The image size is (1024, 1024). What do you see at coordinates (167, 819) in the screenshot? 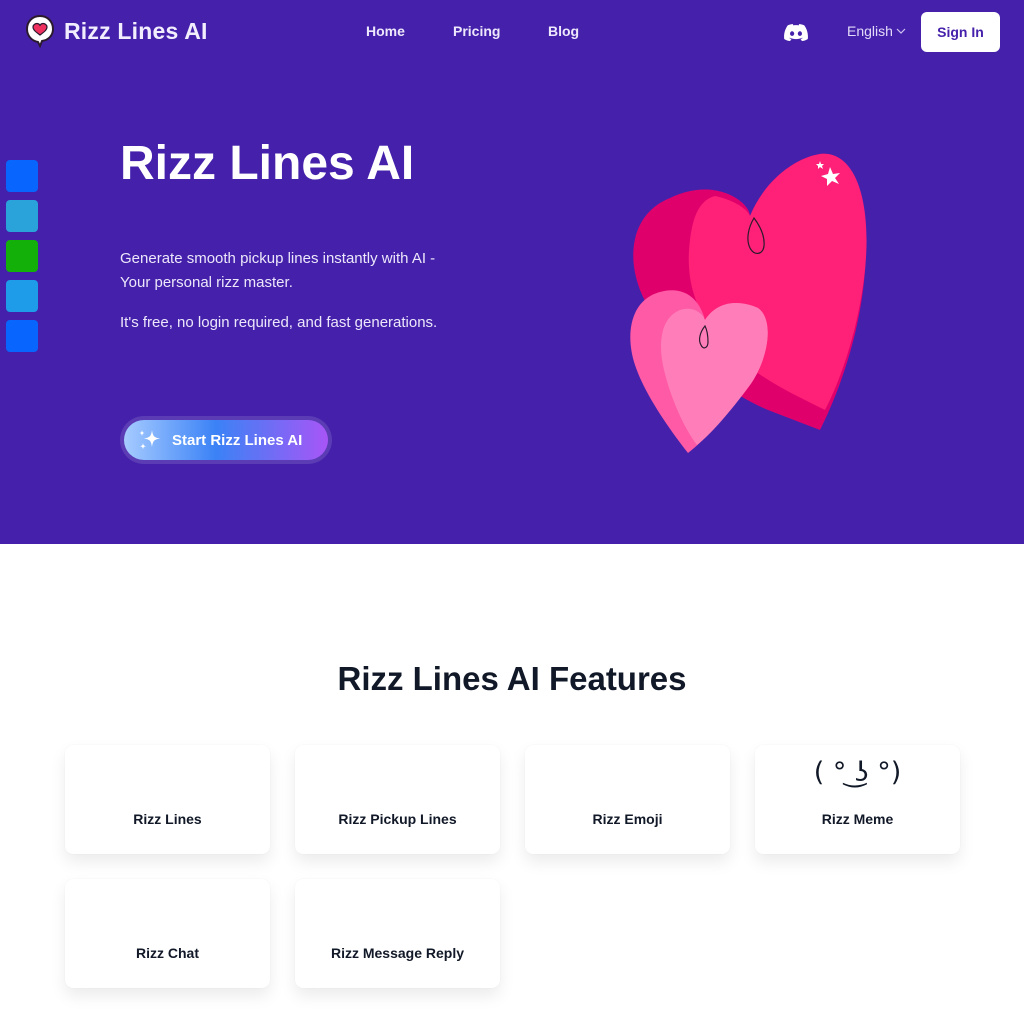
I see `feature-label: Rizz Lines` at bounding box center [167, 819].